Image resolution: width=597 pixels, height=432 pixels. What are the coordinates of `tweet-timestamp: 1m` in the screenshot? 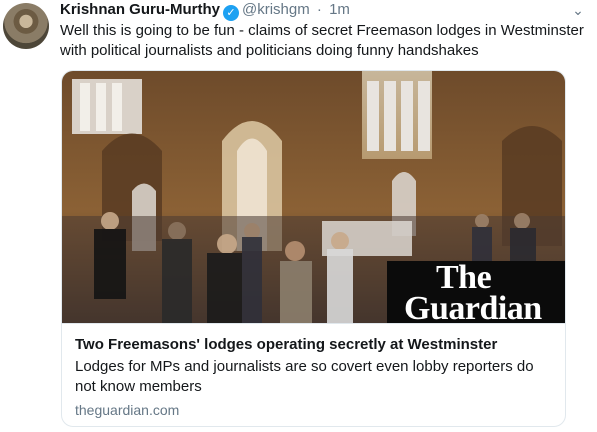 It's located at (339, 9).